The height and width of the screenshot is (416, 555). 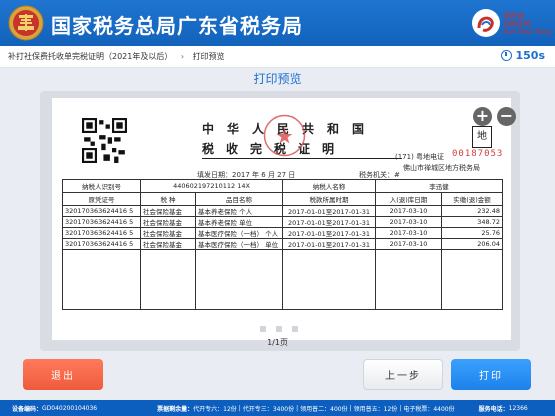 I want to click on col-header: 入(退)库日期, so click(x=409, y=199).